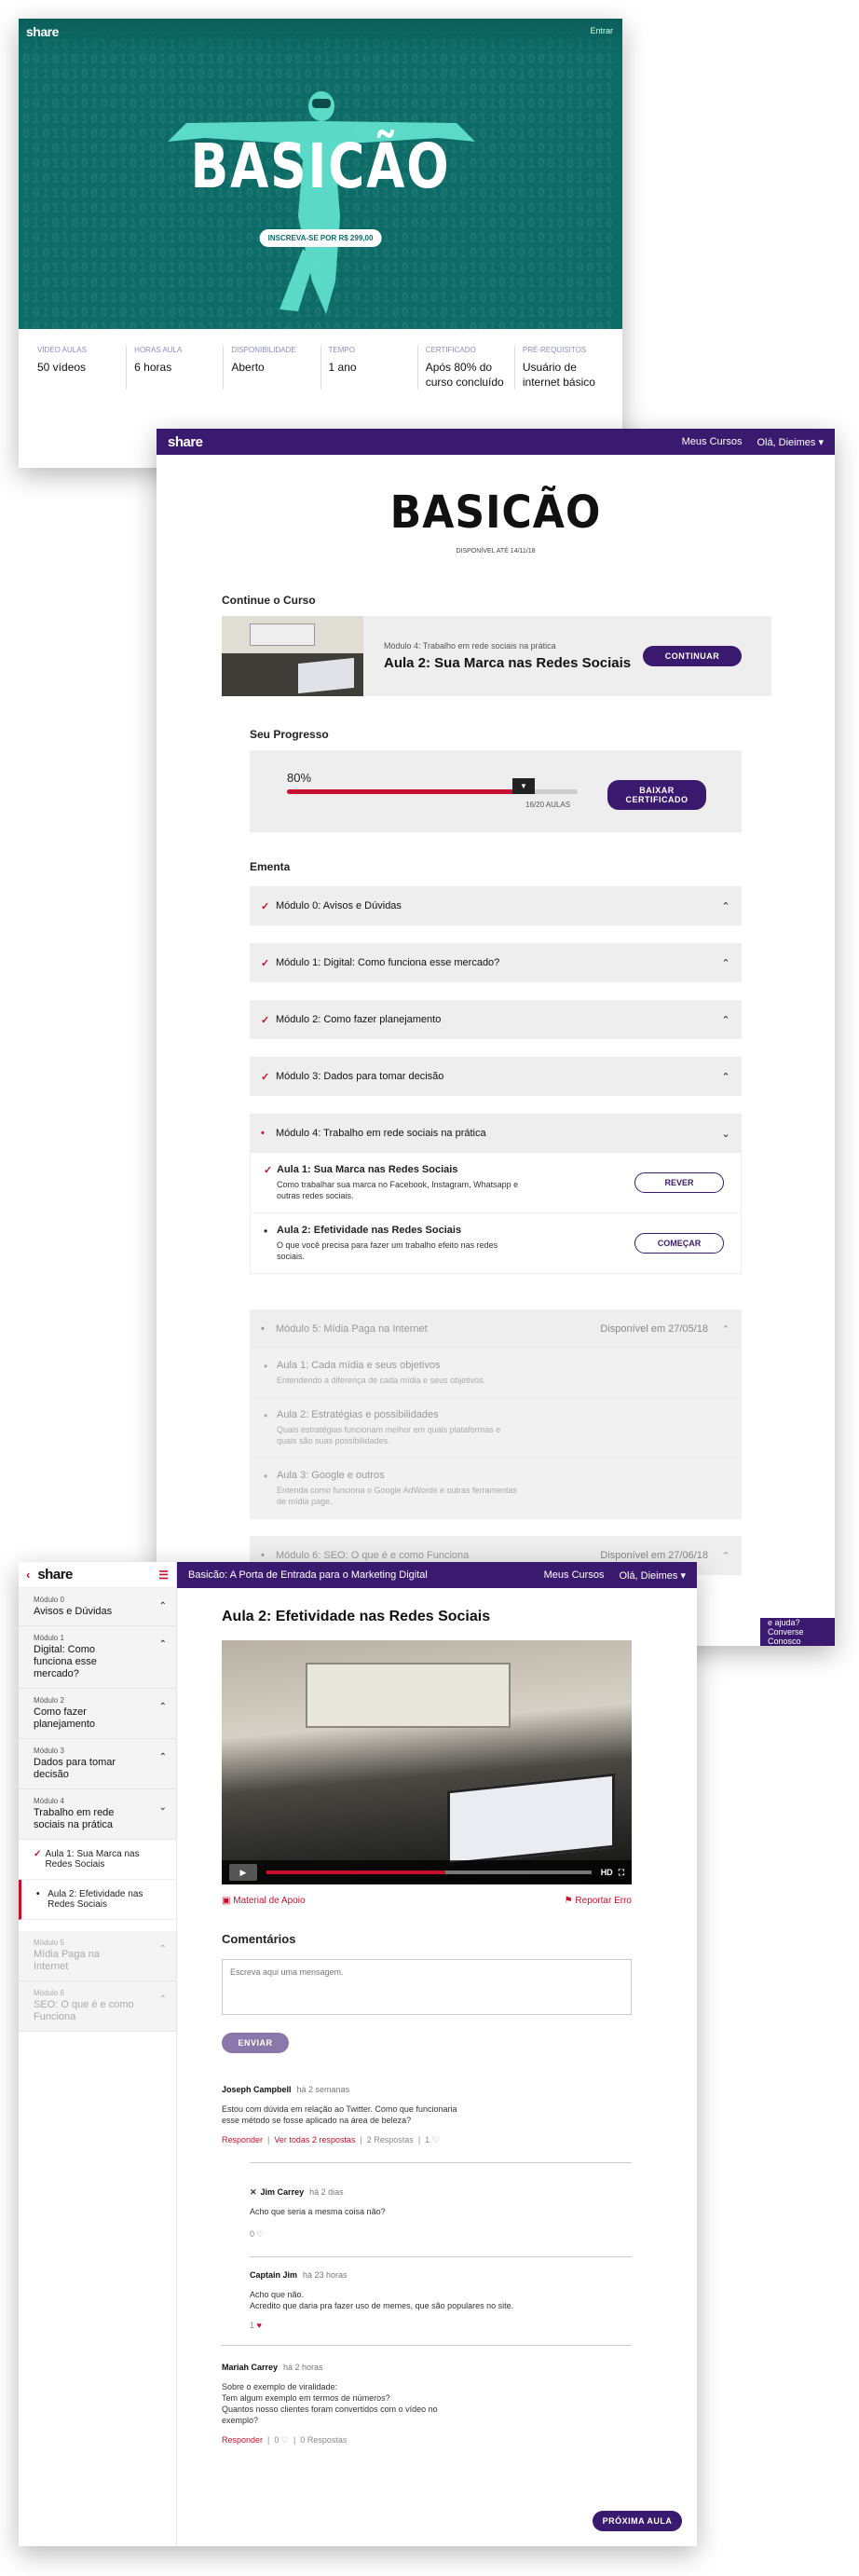  Describe the element at coordinates (360, 1076) in the screenshot. I see `module-label: Módulo 3: Dados para tomar decisão` at that location.